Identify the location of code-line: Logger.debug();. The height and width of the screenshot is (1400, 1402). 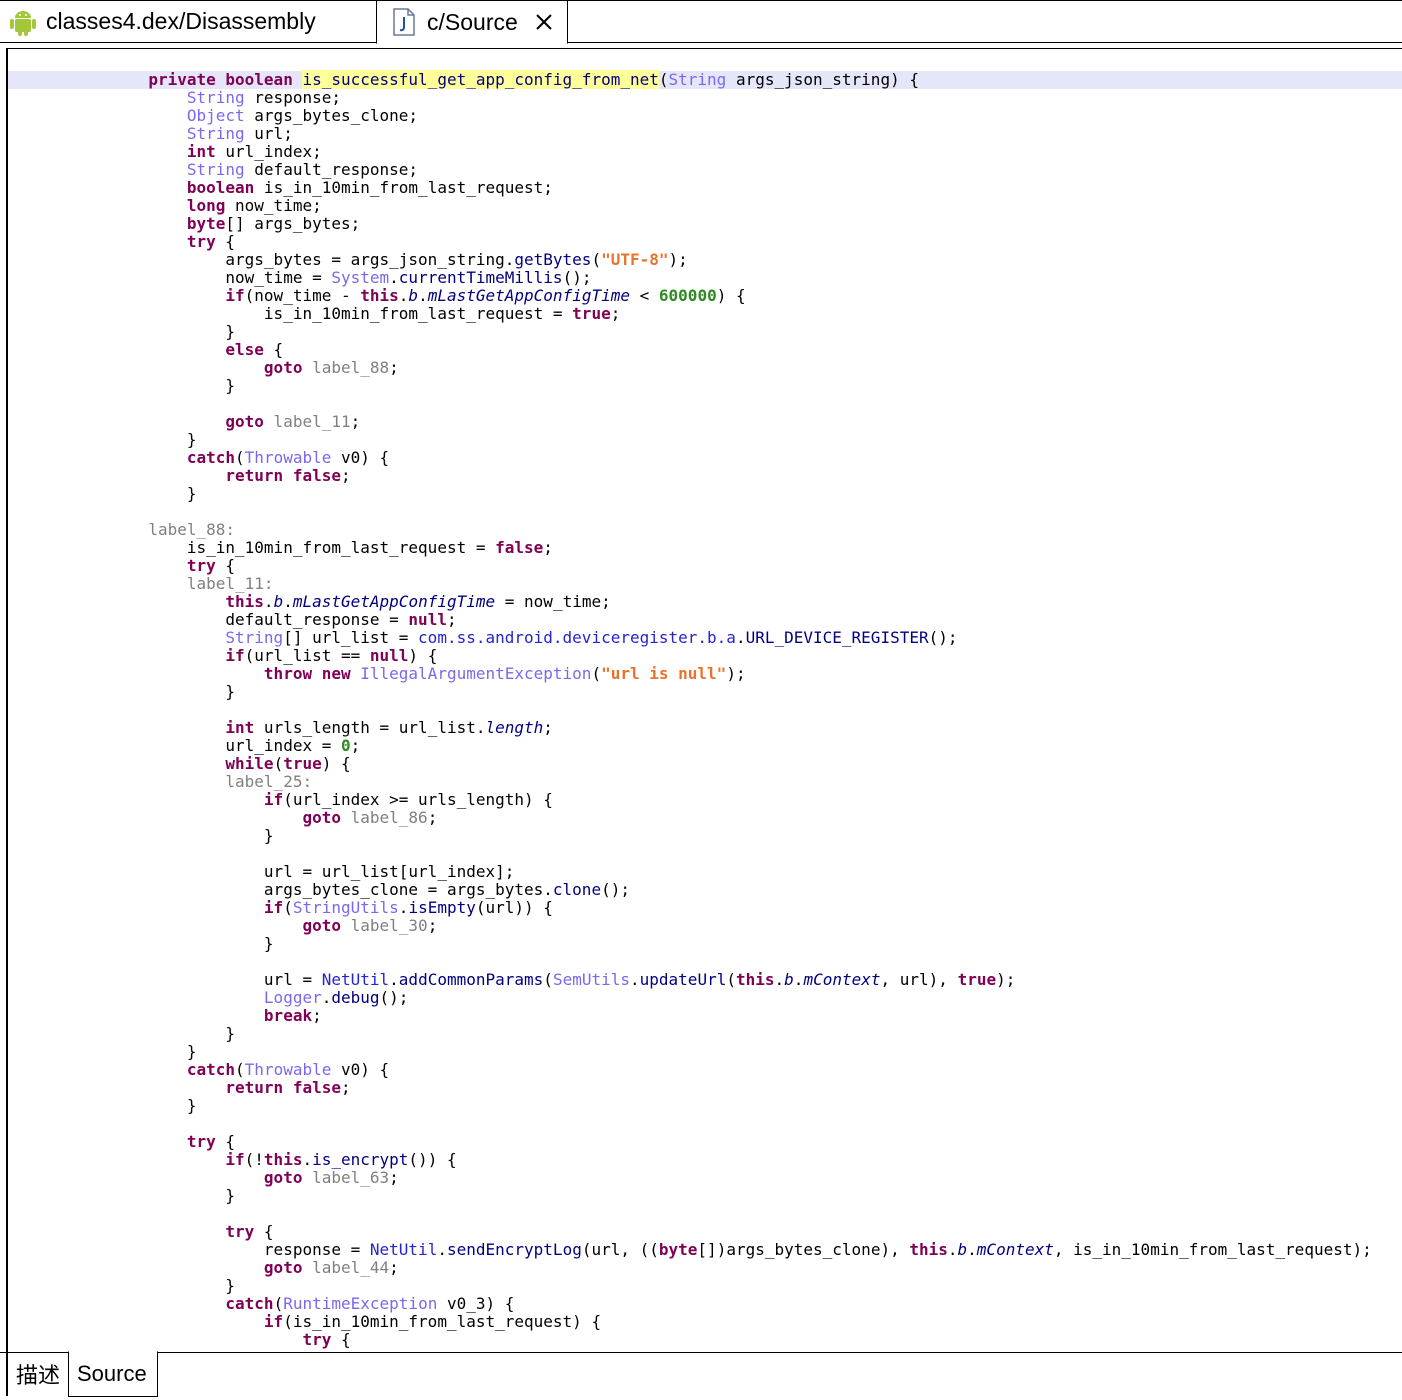
(705, 998).